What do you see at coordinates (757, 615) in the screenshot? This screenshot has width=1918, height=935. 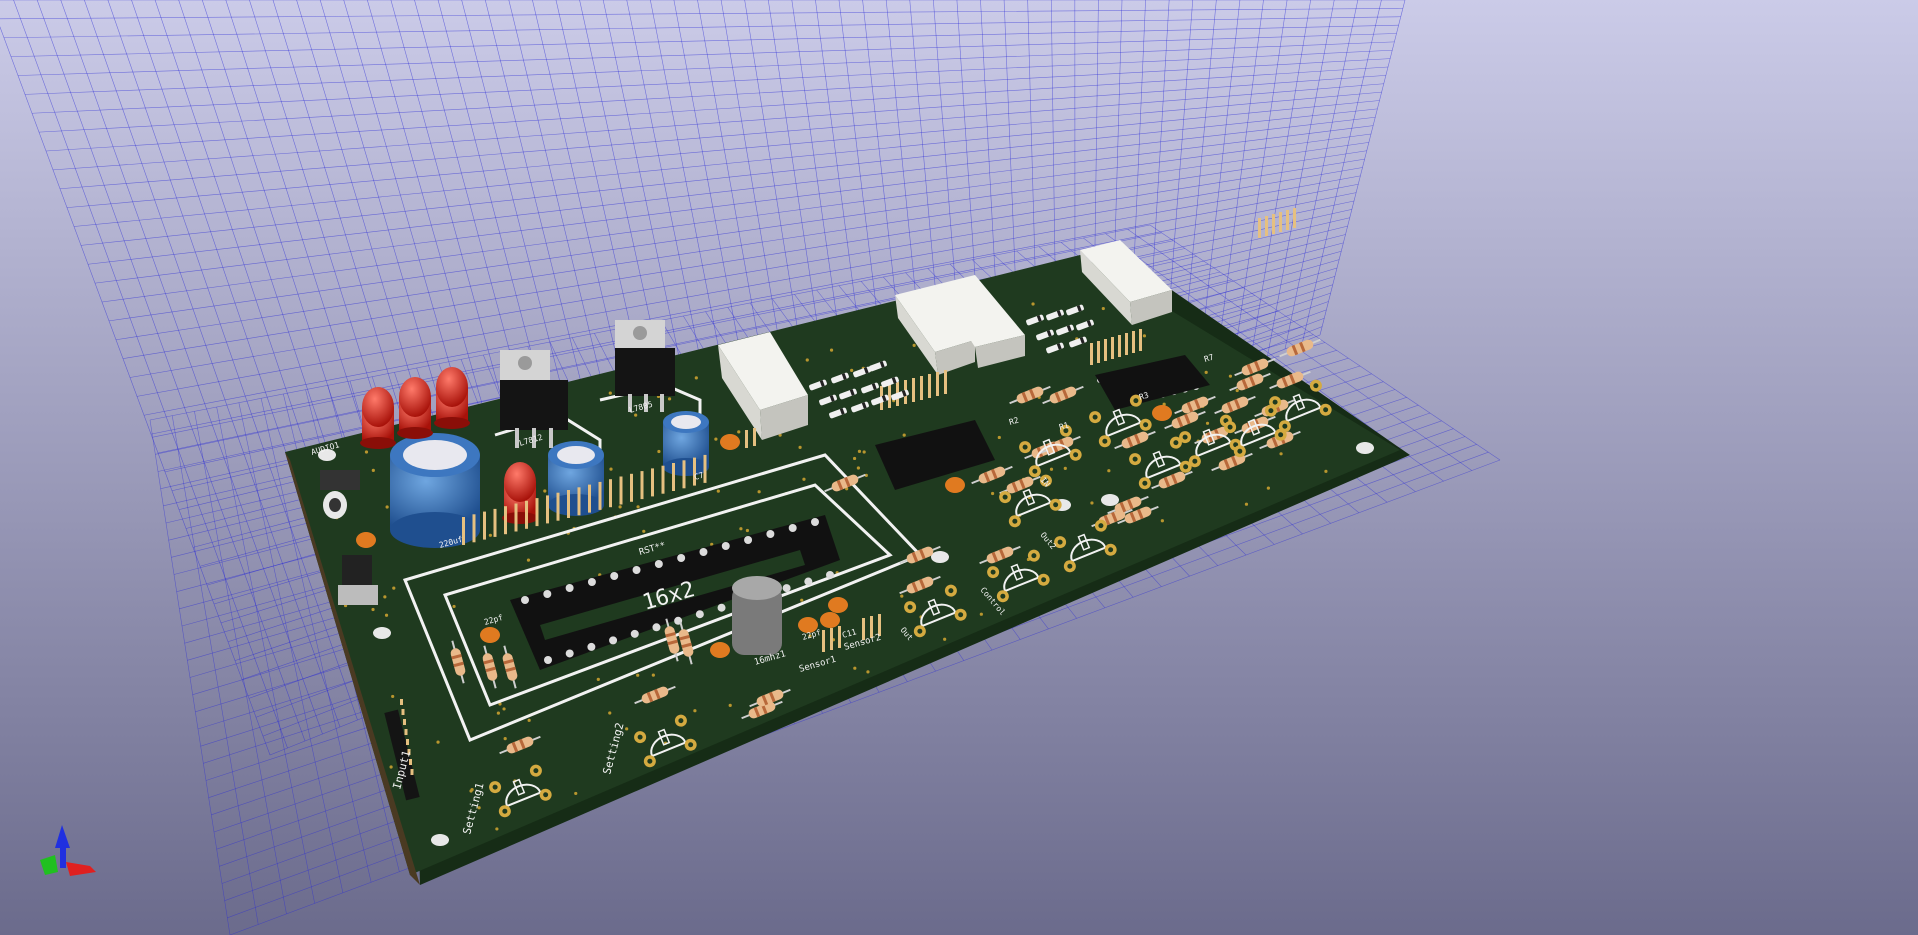 I see `crystal` at bounding box center [757, 615].